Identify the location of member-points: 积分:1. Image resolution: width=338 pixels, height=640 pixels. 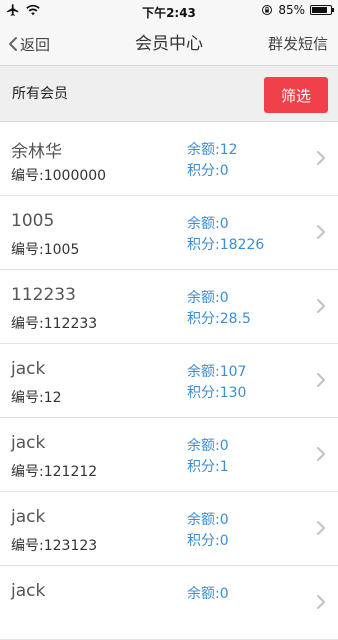
(208, 467).